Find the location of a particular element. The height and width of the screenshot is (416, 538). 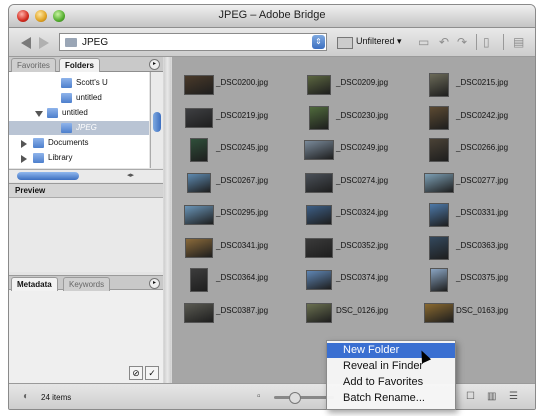

context-menu-item: Add to Favorites is located at coordinates (391, 382).